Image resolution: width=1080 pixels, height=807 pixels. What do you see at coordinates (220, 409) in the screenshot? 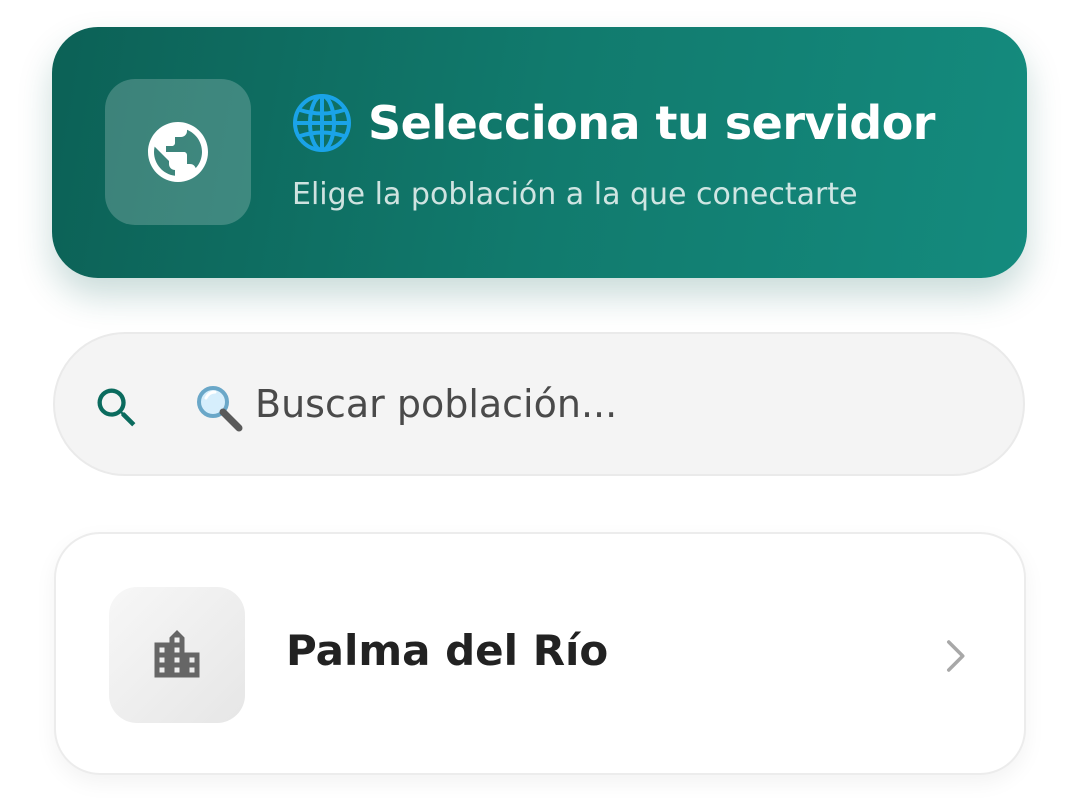
I see `magnifier-emoji-icon` at bounding box center [220, 409].